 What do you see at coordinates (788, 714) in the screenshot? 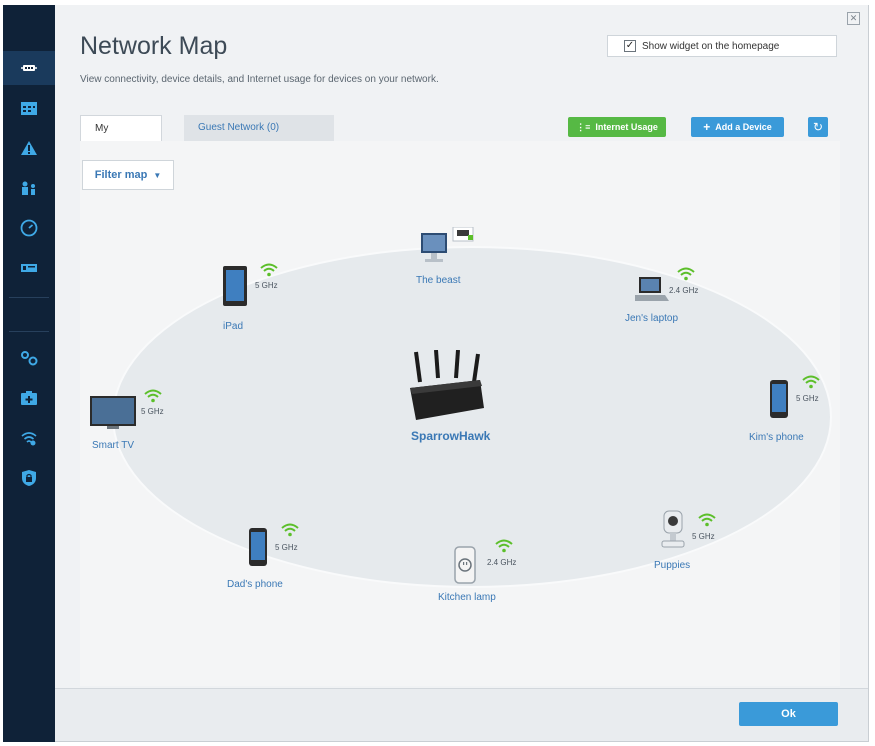
I see `ok-button: Ok` at bounding box center [788, 714].